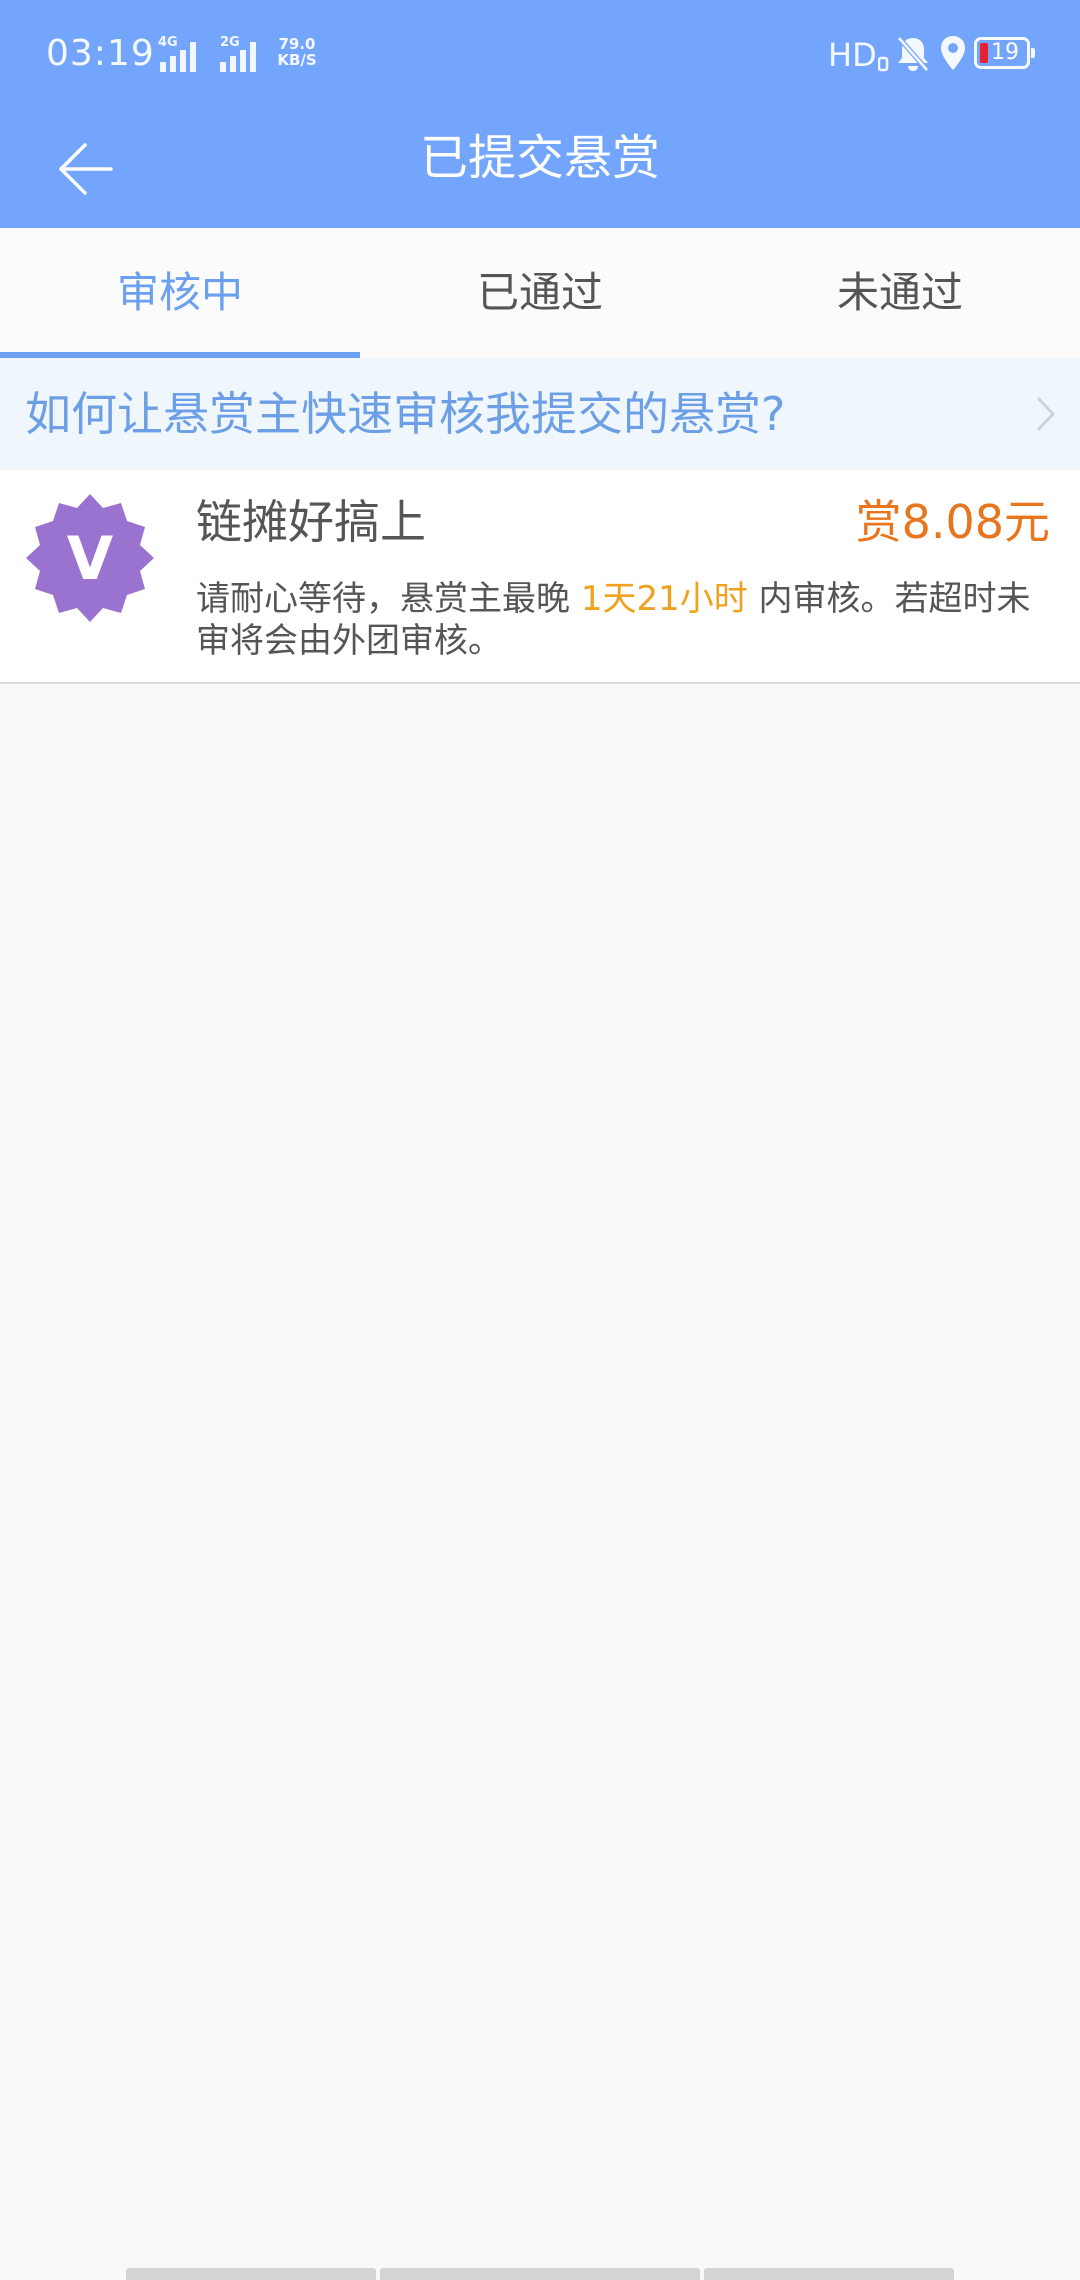 This screenshot has height=2280, width=1080. Describe the element at coordinates (852, 55) in the screenshot. I see `hd-indicator: HD` at that location.